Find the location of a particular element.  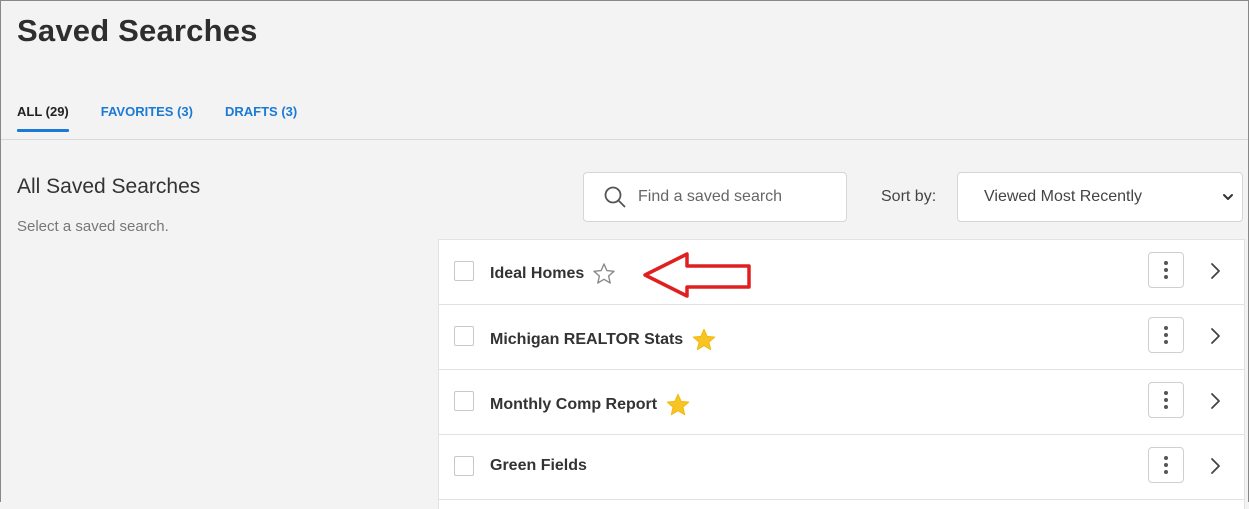

search-name: Michigan REALTOR Stats is located at coordinates (603, 340).